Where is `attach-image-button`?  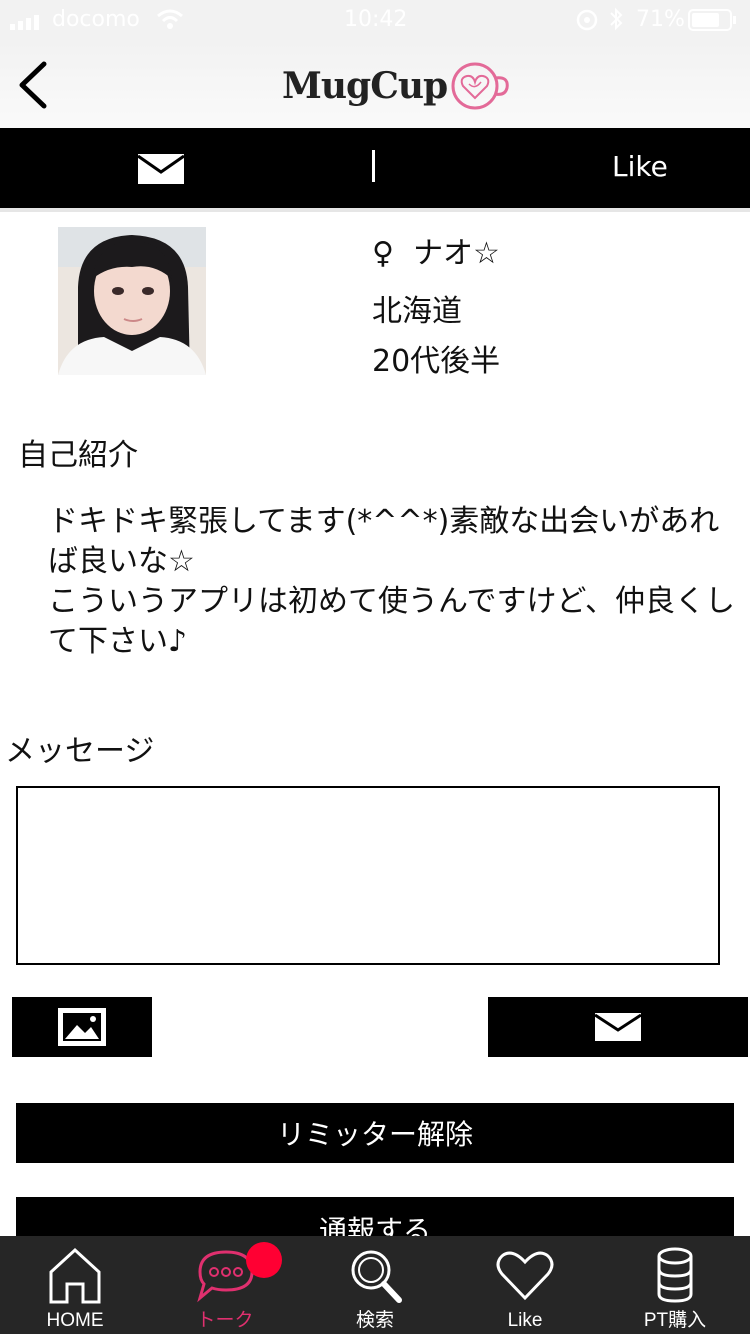 attach-image-button is located at coordinates (82, 1027).